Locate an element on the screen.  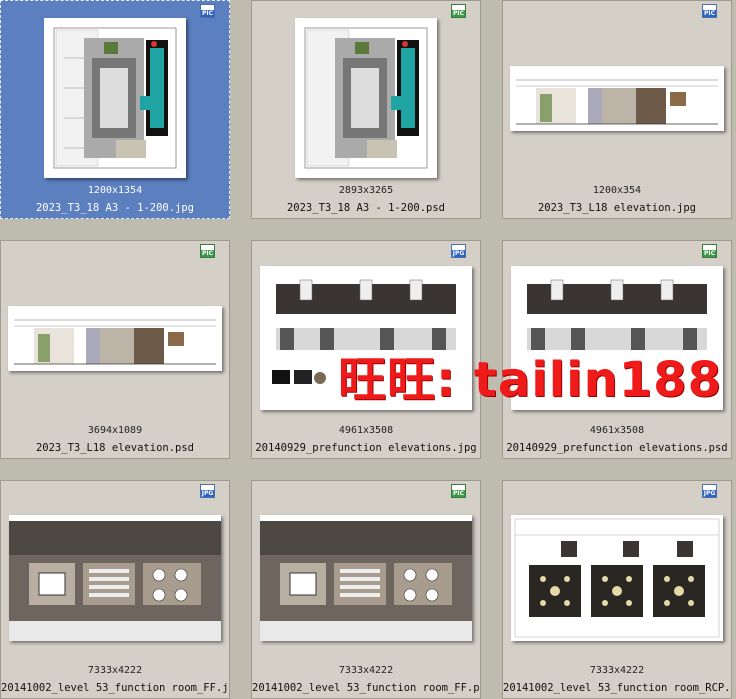
image-dimensions: 1200x1354 is located at coordinates (115, 190).